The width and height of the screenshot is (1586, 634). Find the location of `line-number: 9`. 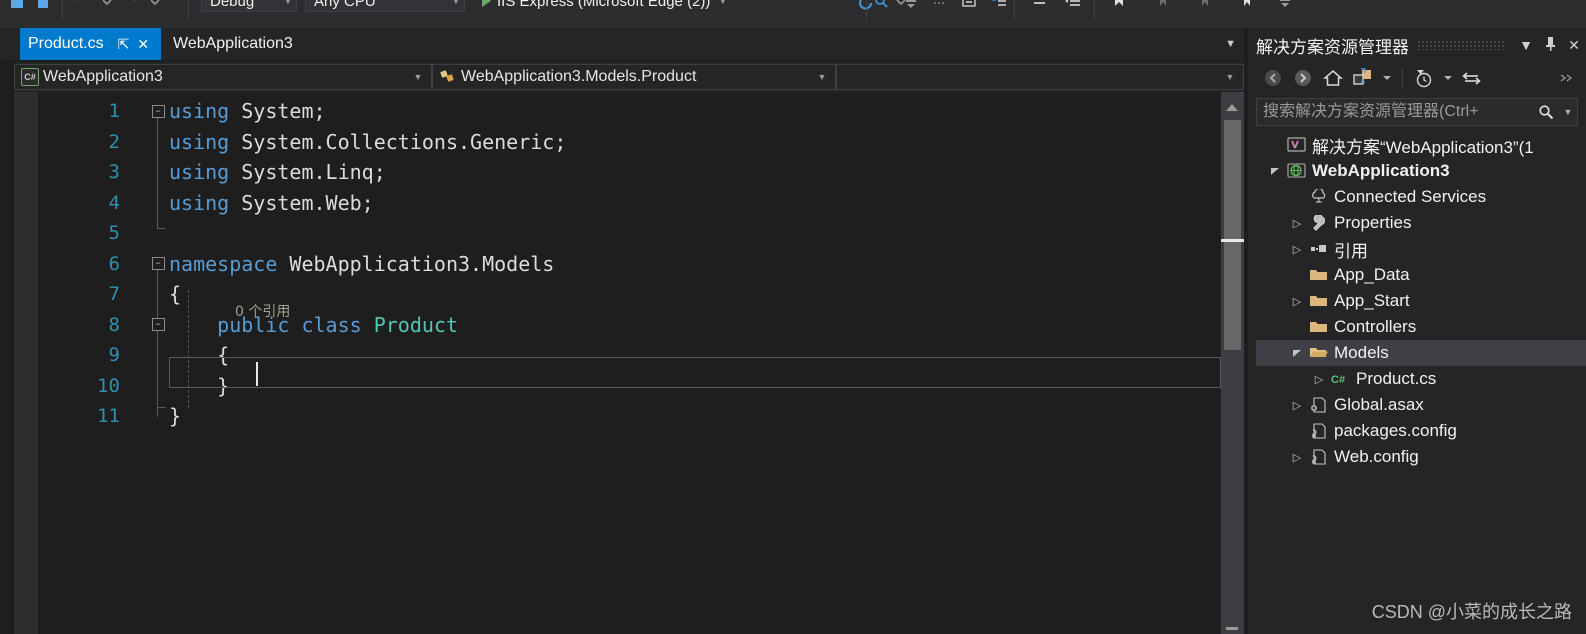

line-number: 9 is located at coordinates (114, 355).